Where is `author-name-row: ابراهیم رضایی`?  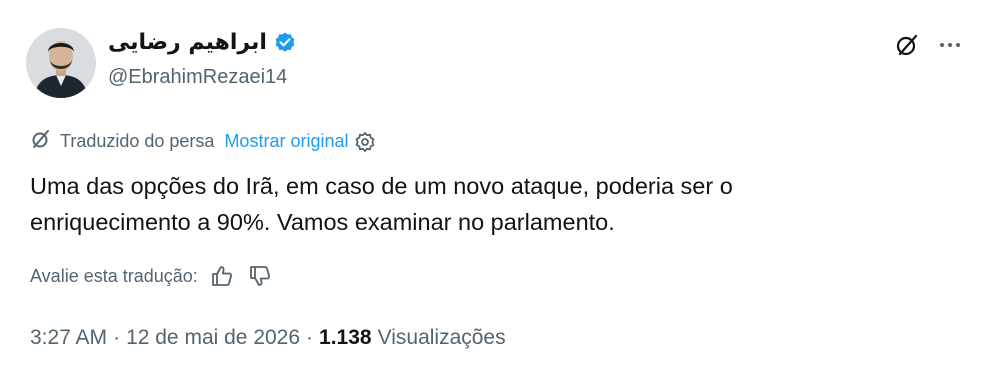 author-name-row: ابراهیم رضایی is located at coordinates (202, 42).